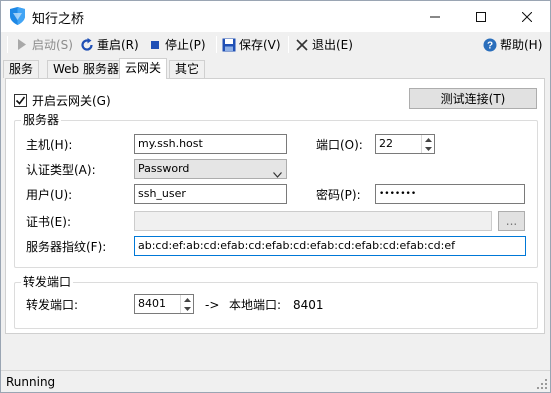  What do you see at coordinates (405, 144) in the screenshot?
I see `port-stepper: 22` at bounding box center [405, 144].